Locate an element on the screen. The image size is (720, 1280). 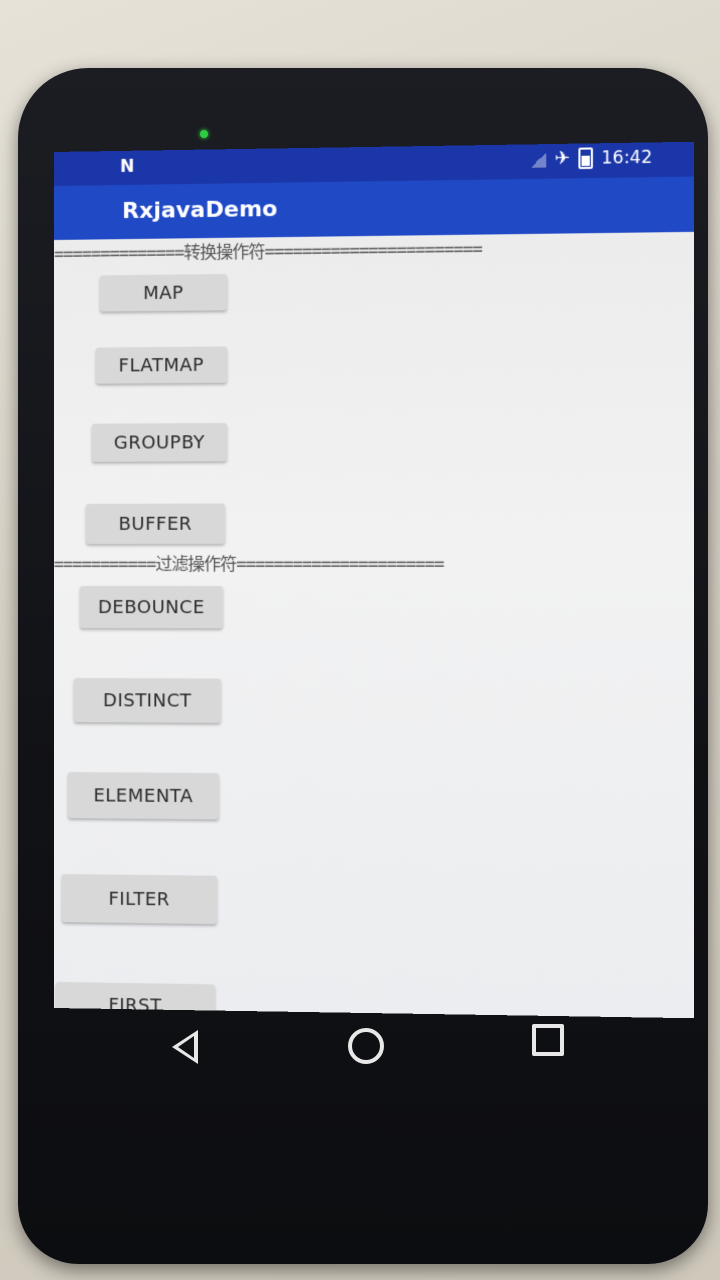
signal-icon is located at coordinates (539, 159).